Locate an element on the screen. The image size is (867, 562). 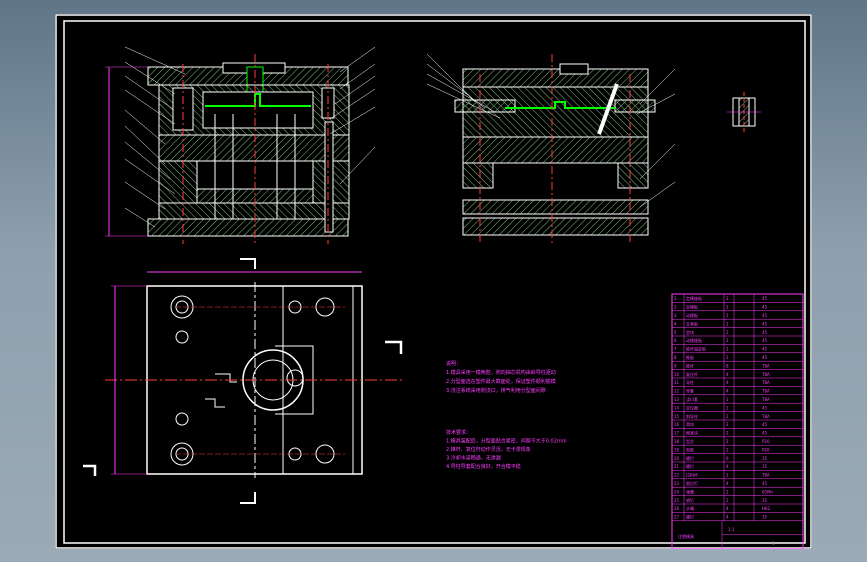
return-pin is located at coordinates (329, 177).